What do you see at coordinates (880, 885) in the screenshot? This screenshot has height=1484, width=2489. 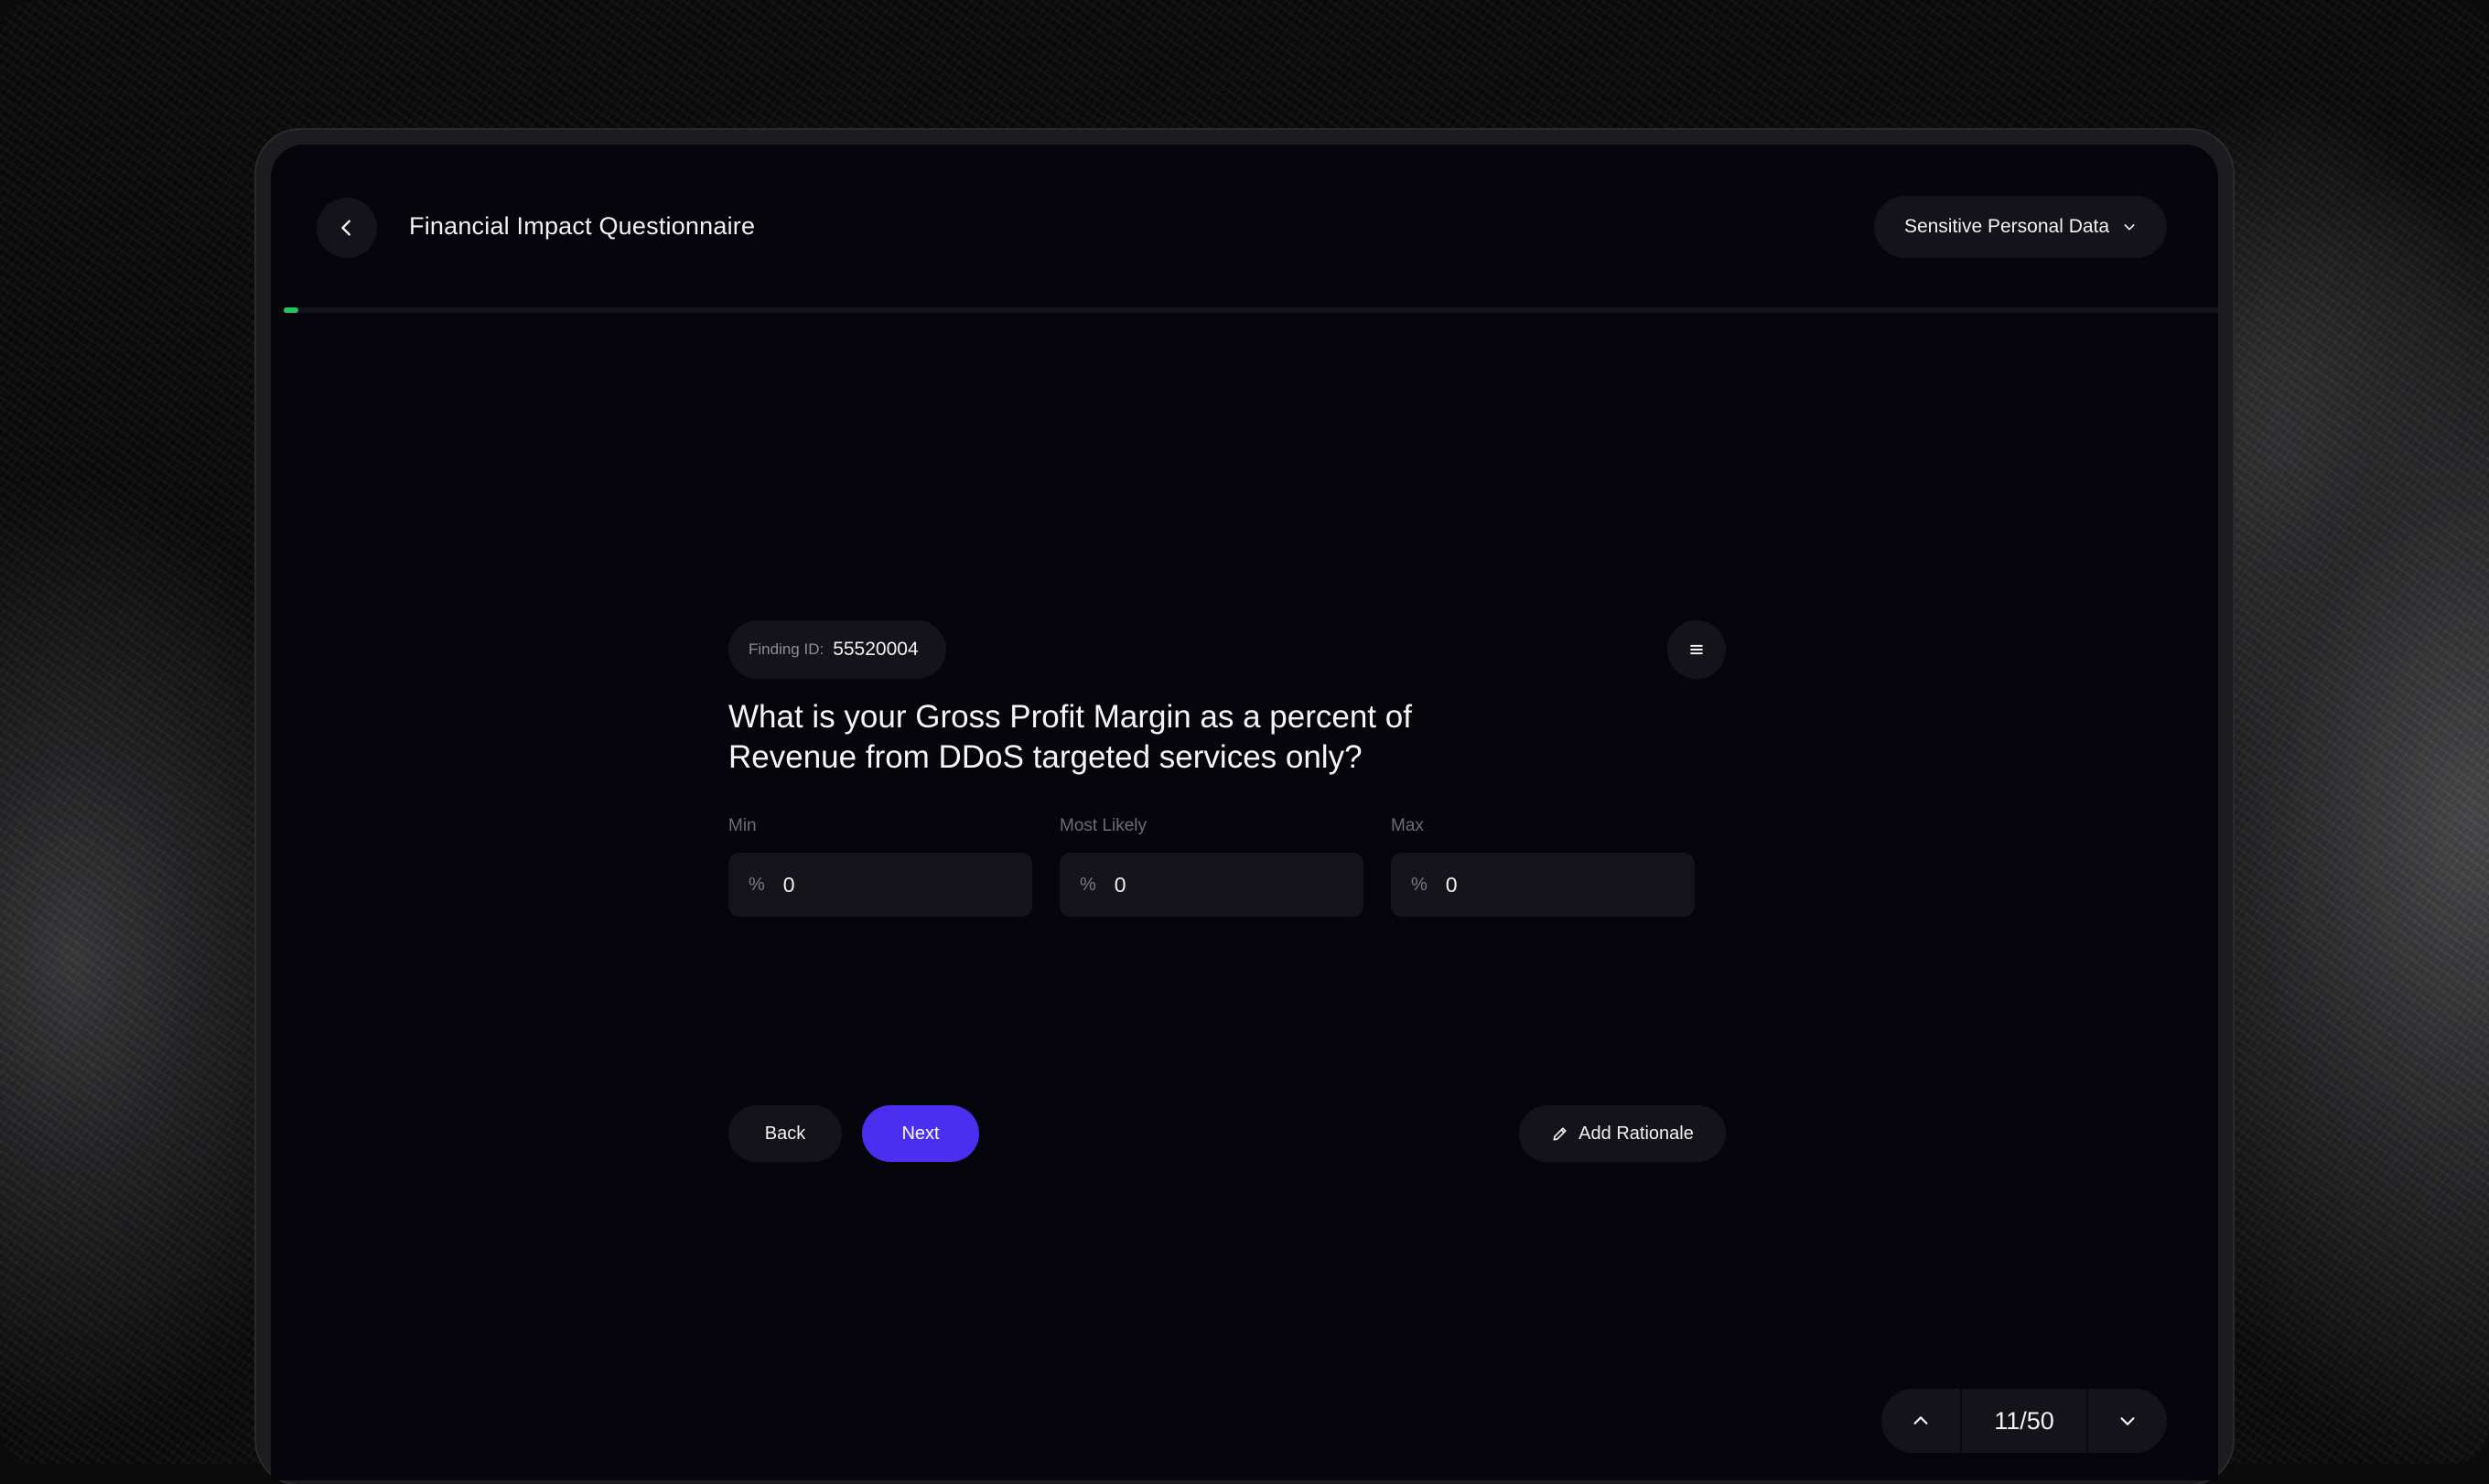 I see `min-input: % 0` at bounding box center [880, 885].